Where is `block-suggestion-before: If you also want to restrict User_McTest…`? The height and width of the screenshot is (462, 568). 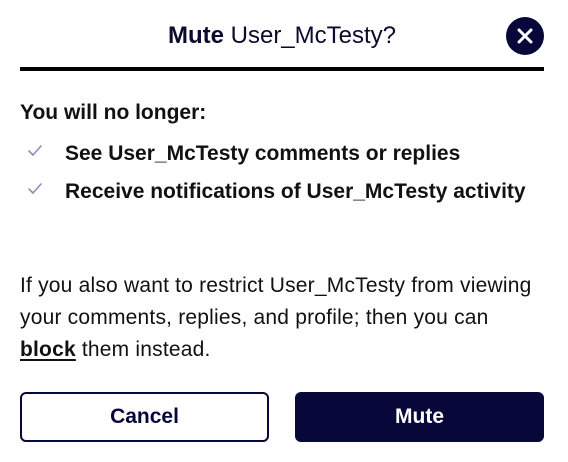 block-suggestion-before: If you also want to restrict User_McTest… is located at coordinates (276, 301).